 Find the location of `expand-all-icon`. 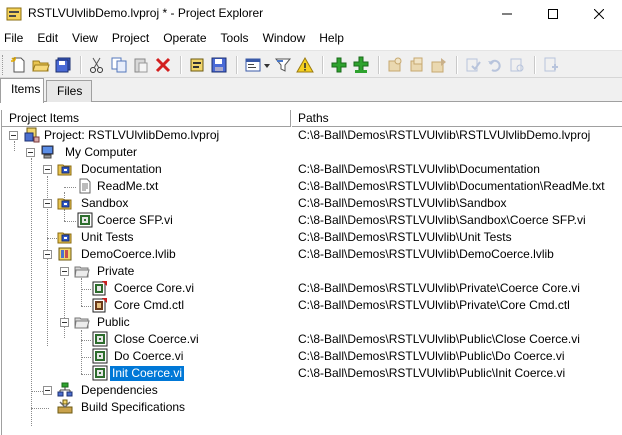

expand-all-icon is located at coordinates (339, 65).